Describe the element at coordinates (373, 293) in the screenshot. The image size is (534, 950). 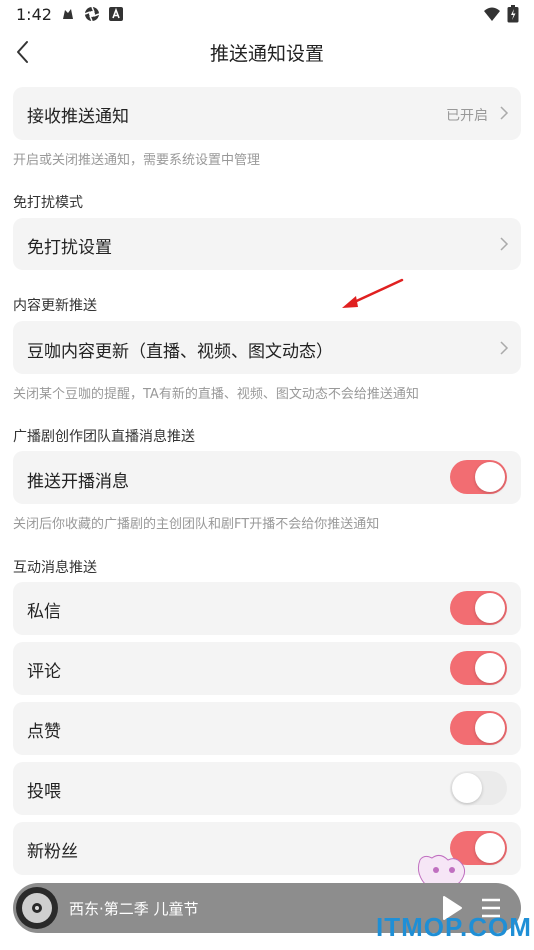
I see `annotation-arrow-icon` at that location.